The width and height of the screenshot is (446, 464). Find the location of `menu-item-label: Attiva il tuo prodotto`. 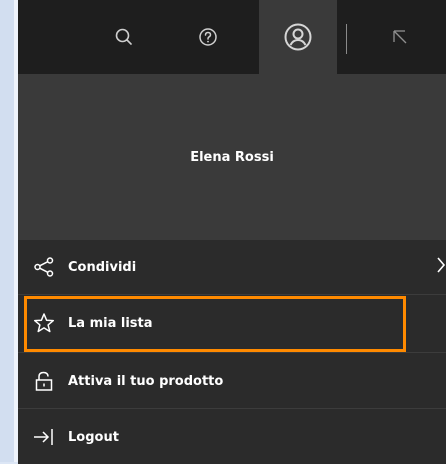

menu-item-label: Attiva il tuo prodotto is located at coordinates (146, 381).